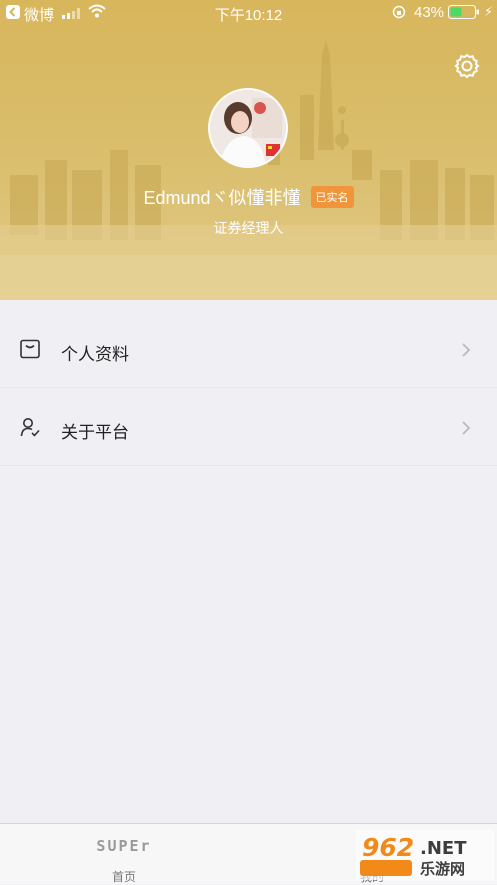 This screenshot has height=885, width=497. I want to click on battery-percent: 43%, so click(429, 12).